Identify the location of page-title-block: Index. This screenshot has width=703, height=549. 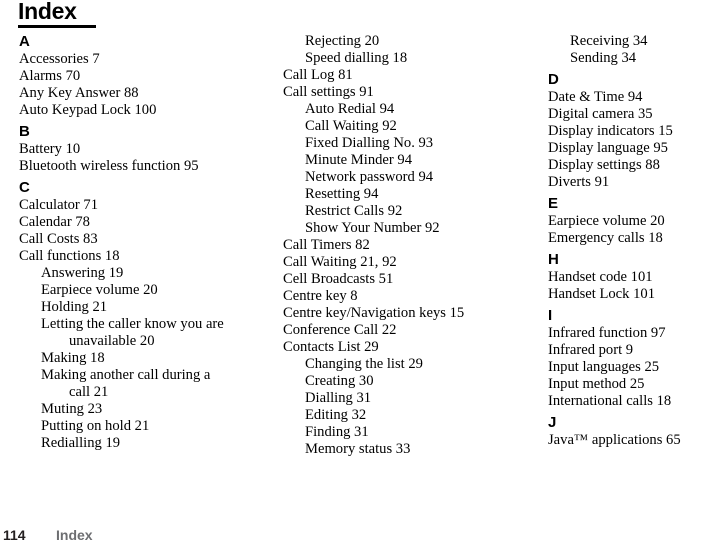
(57, 14).